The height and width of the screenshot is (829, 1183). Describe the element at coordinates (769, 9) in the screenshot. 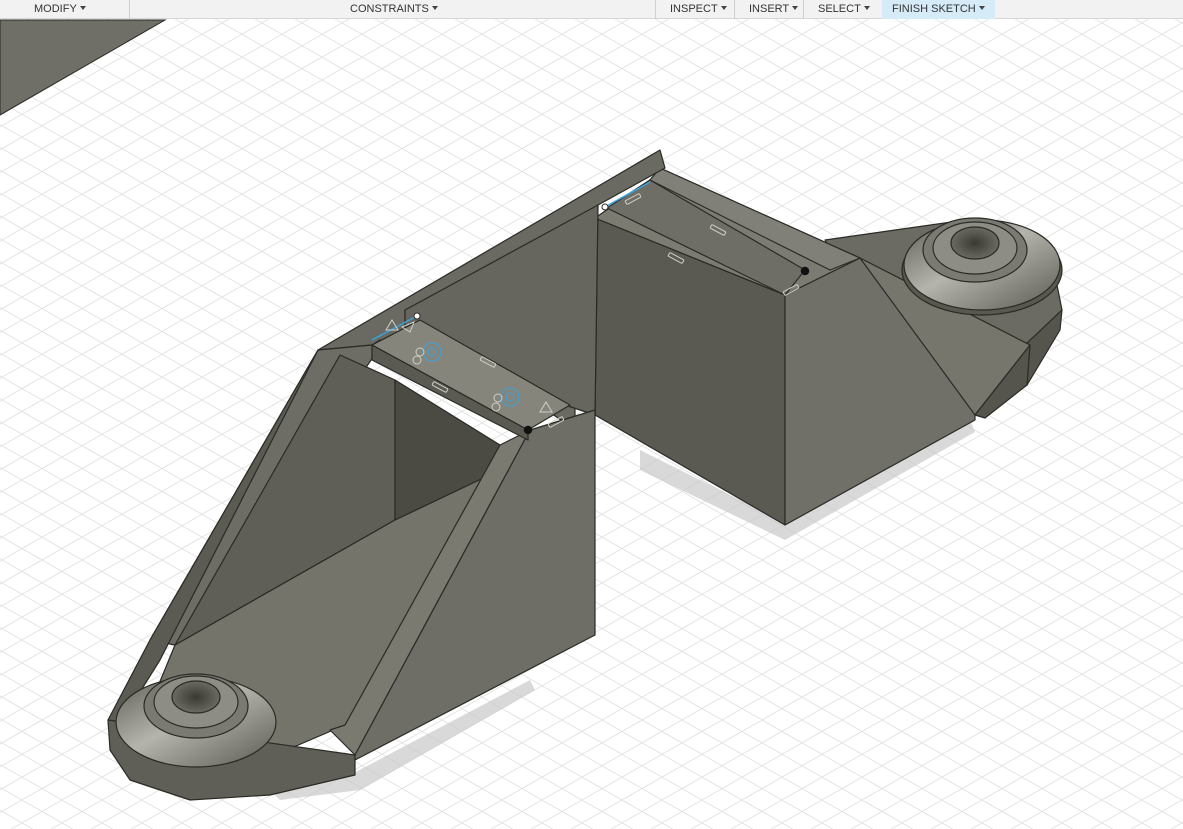

I see `insert-label: INSERT` at that location.